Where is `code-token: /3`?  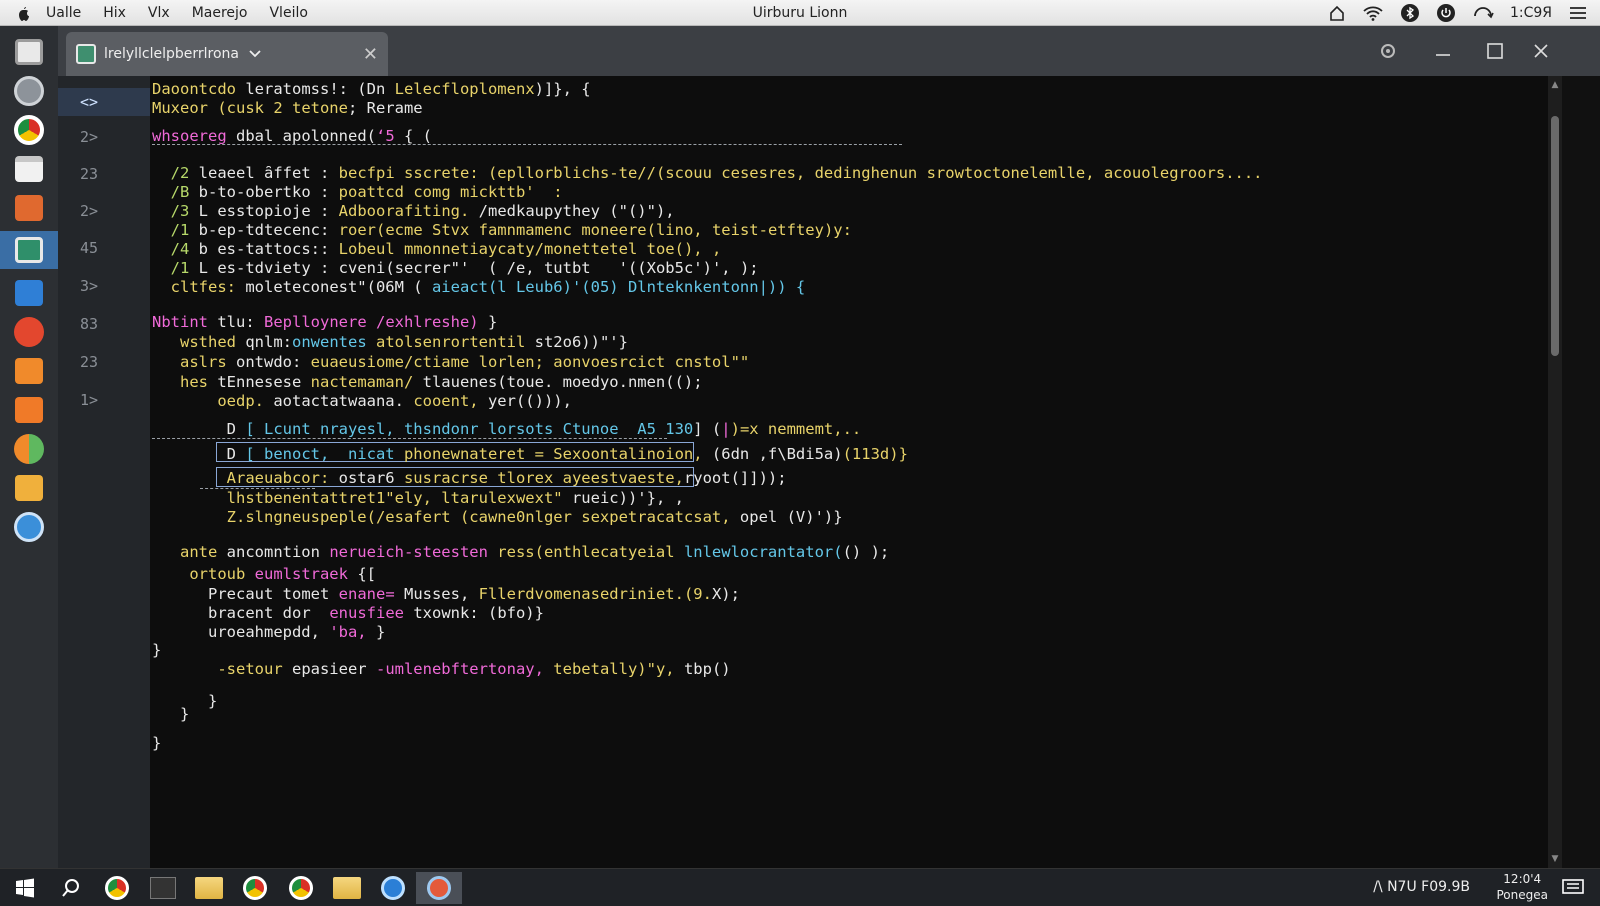
code-token: /3 is located at coordinates (175, 211).